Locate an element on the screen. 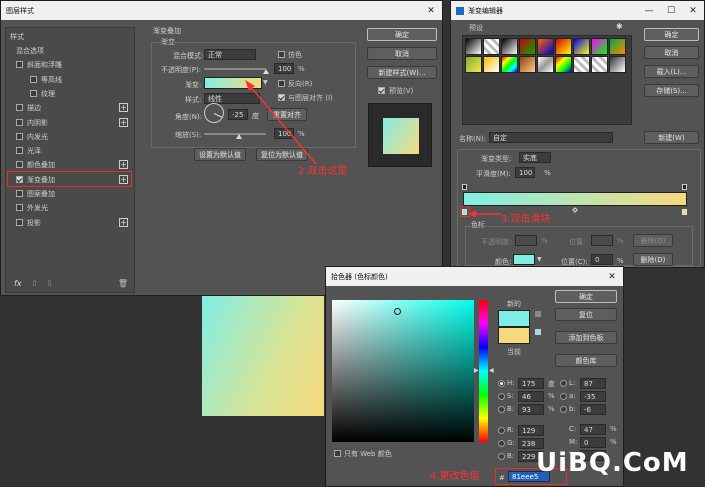 The image size is (705, 487). type-select: 实底 is located at coordinates (535, 157).